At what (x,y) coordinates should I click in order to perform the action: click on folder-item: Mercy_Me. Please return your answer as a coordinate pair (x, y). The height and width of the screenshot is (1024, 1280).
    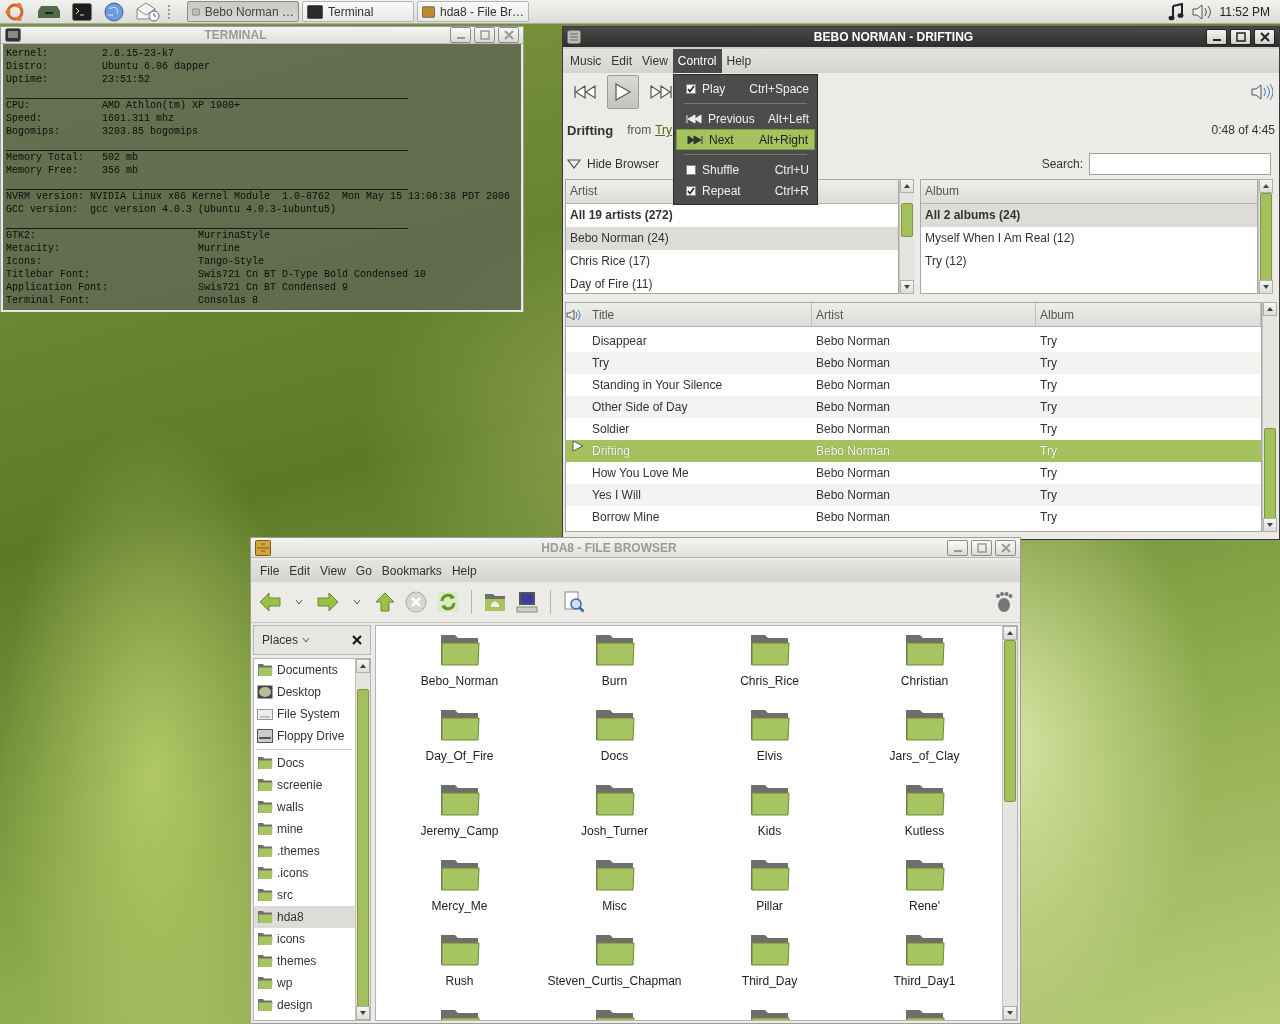
    Looking at the image, I should click on (459, 894).